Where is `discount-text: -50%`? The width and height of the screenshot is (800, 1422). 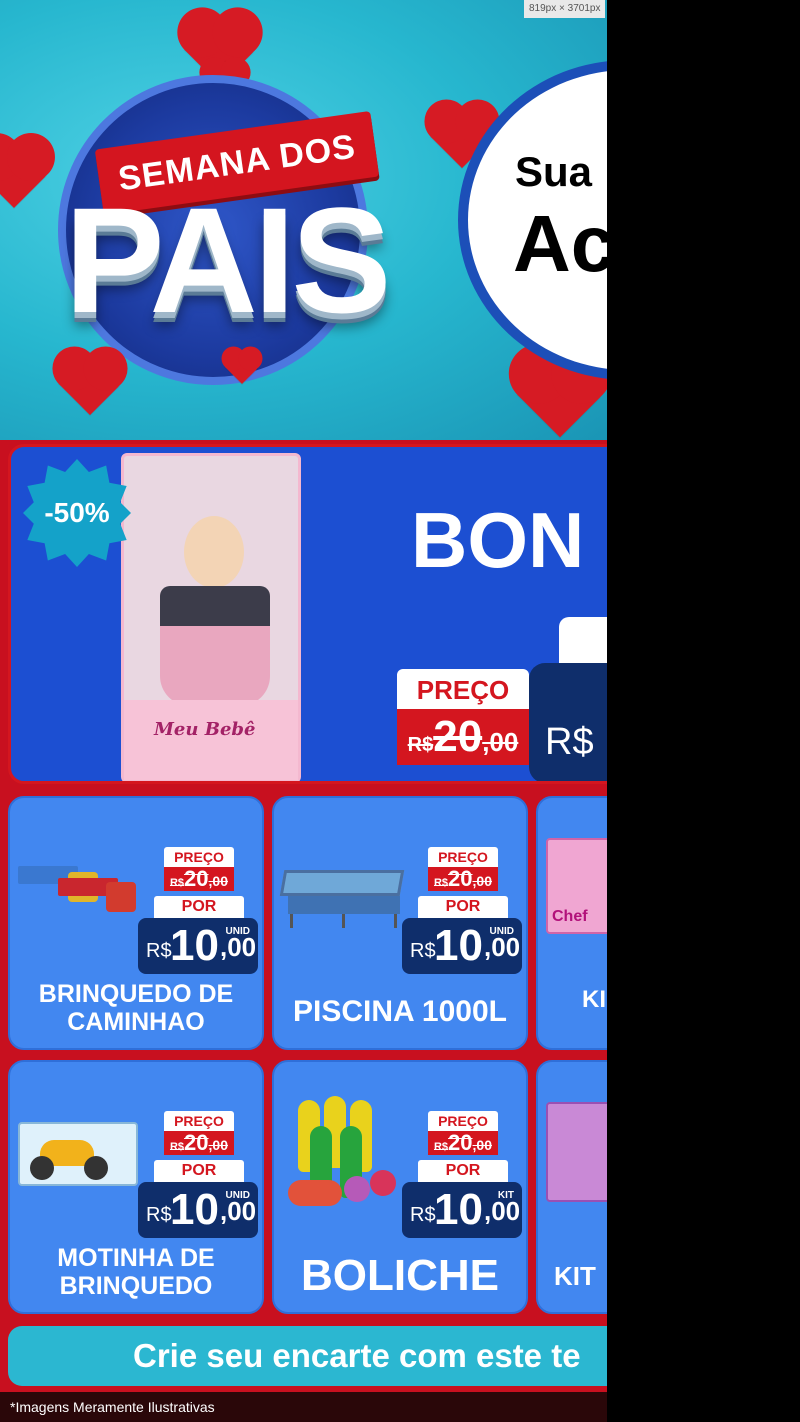 discount-text: -50% is located at coordinates (77, 512).